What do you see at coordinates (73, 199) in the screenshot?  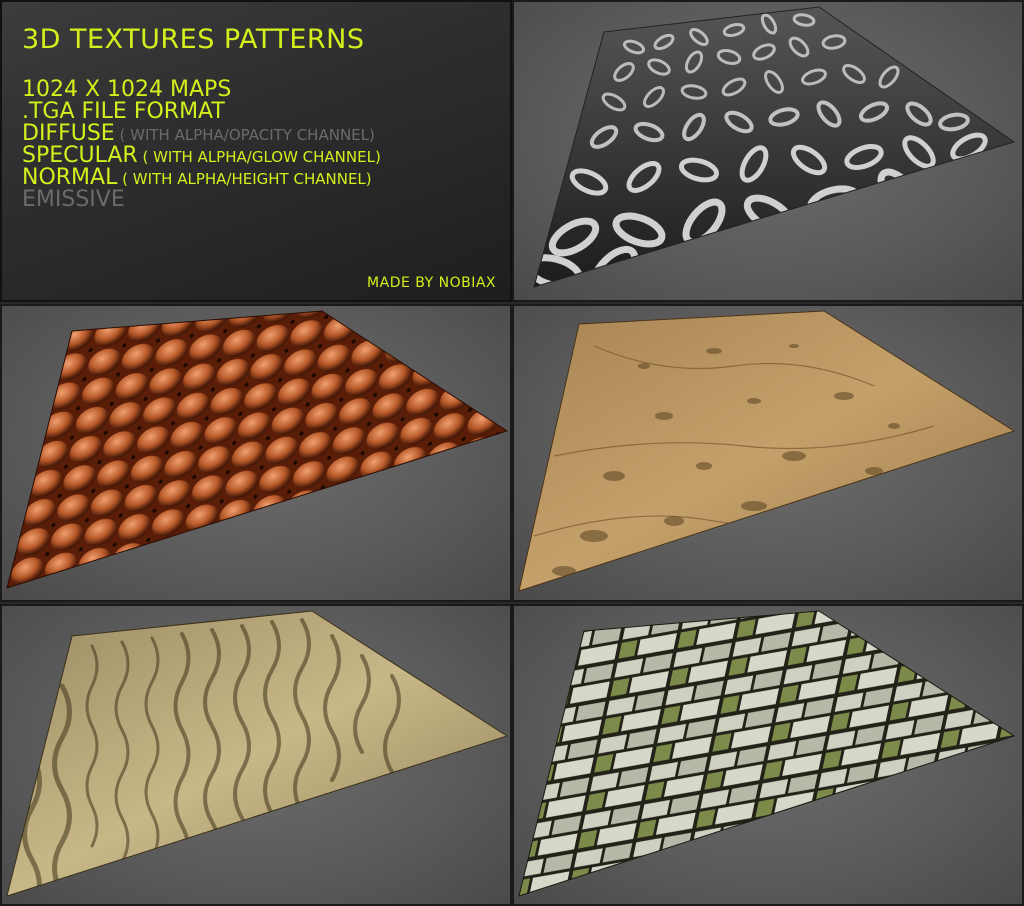 I see `spec-main: EMISSIVE` at bounding box center [73, 199].